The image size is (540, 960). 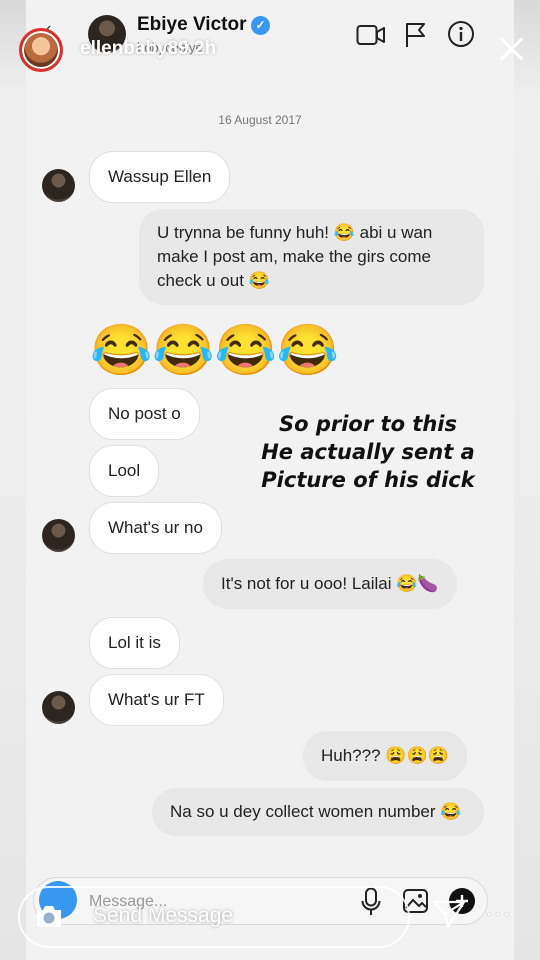 I want to click on message-bubble-incoming: What's ur FT, so click(x=156, y=700).